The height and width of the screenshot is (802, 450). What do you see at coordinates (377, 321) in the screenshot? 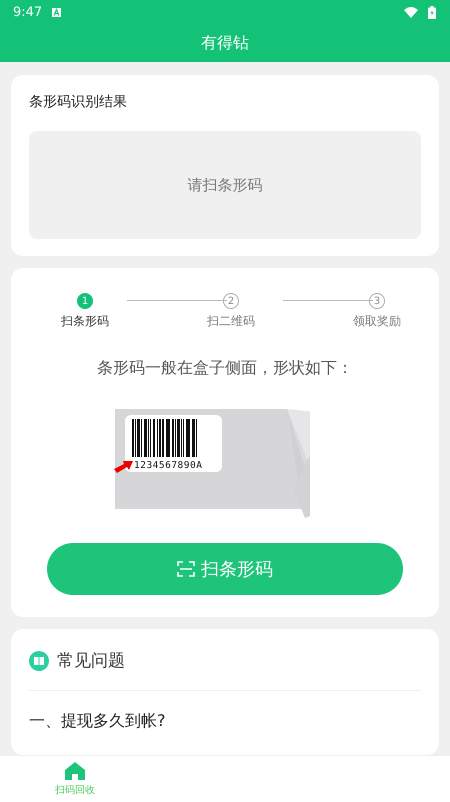
I see `step-label: 领取奖励` at bounding box center [377, 321].